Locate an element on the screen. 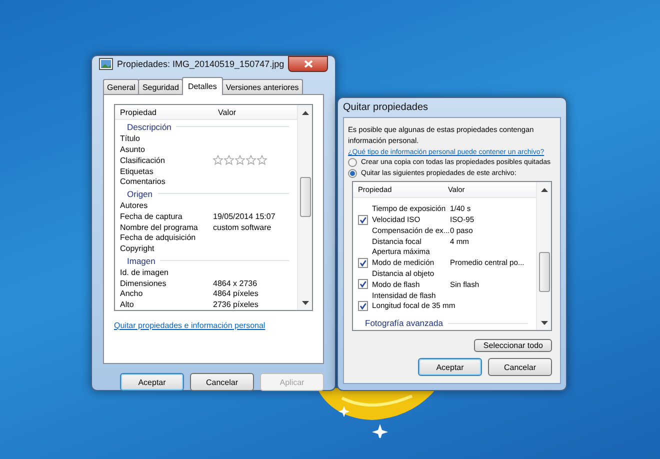 This screenshot has height=459, width=660. tab: Seguridad is located at coordinates (160, 86).